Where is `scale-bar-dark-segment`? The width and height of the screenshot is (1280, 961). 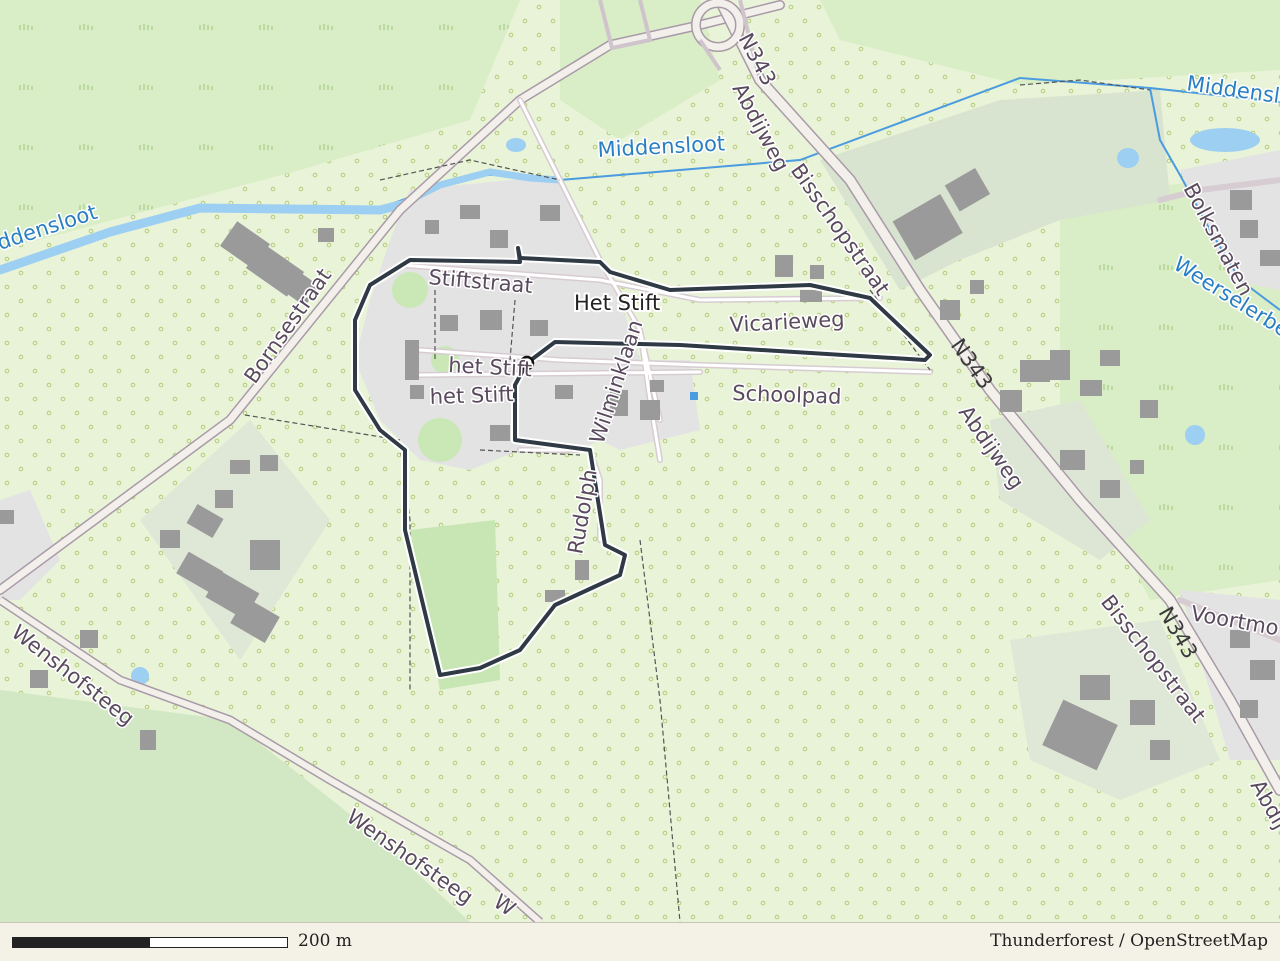
scale-bar-dark-segment is located at coordinates (81, 942).